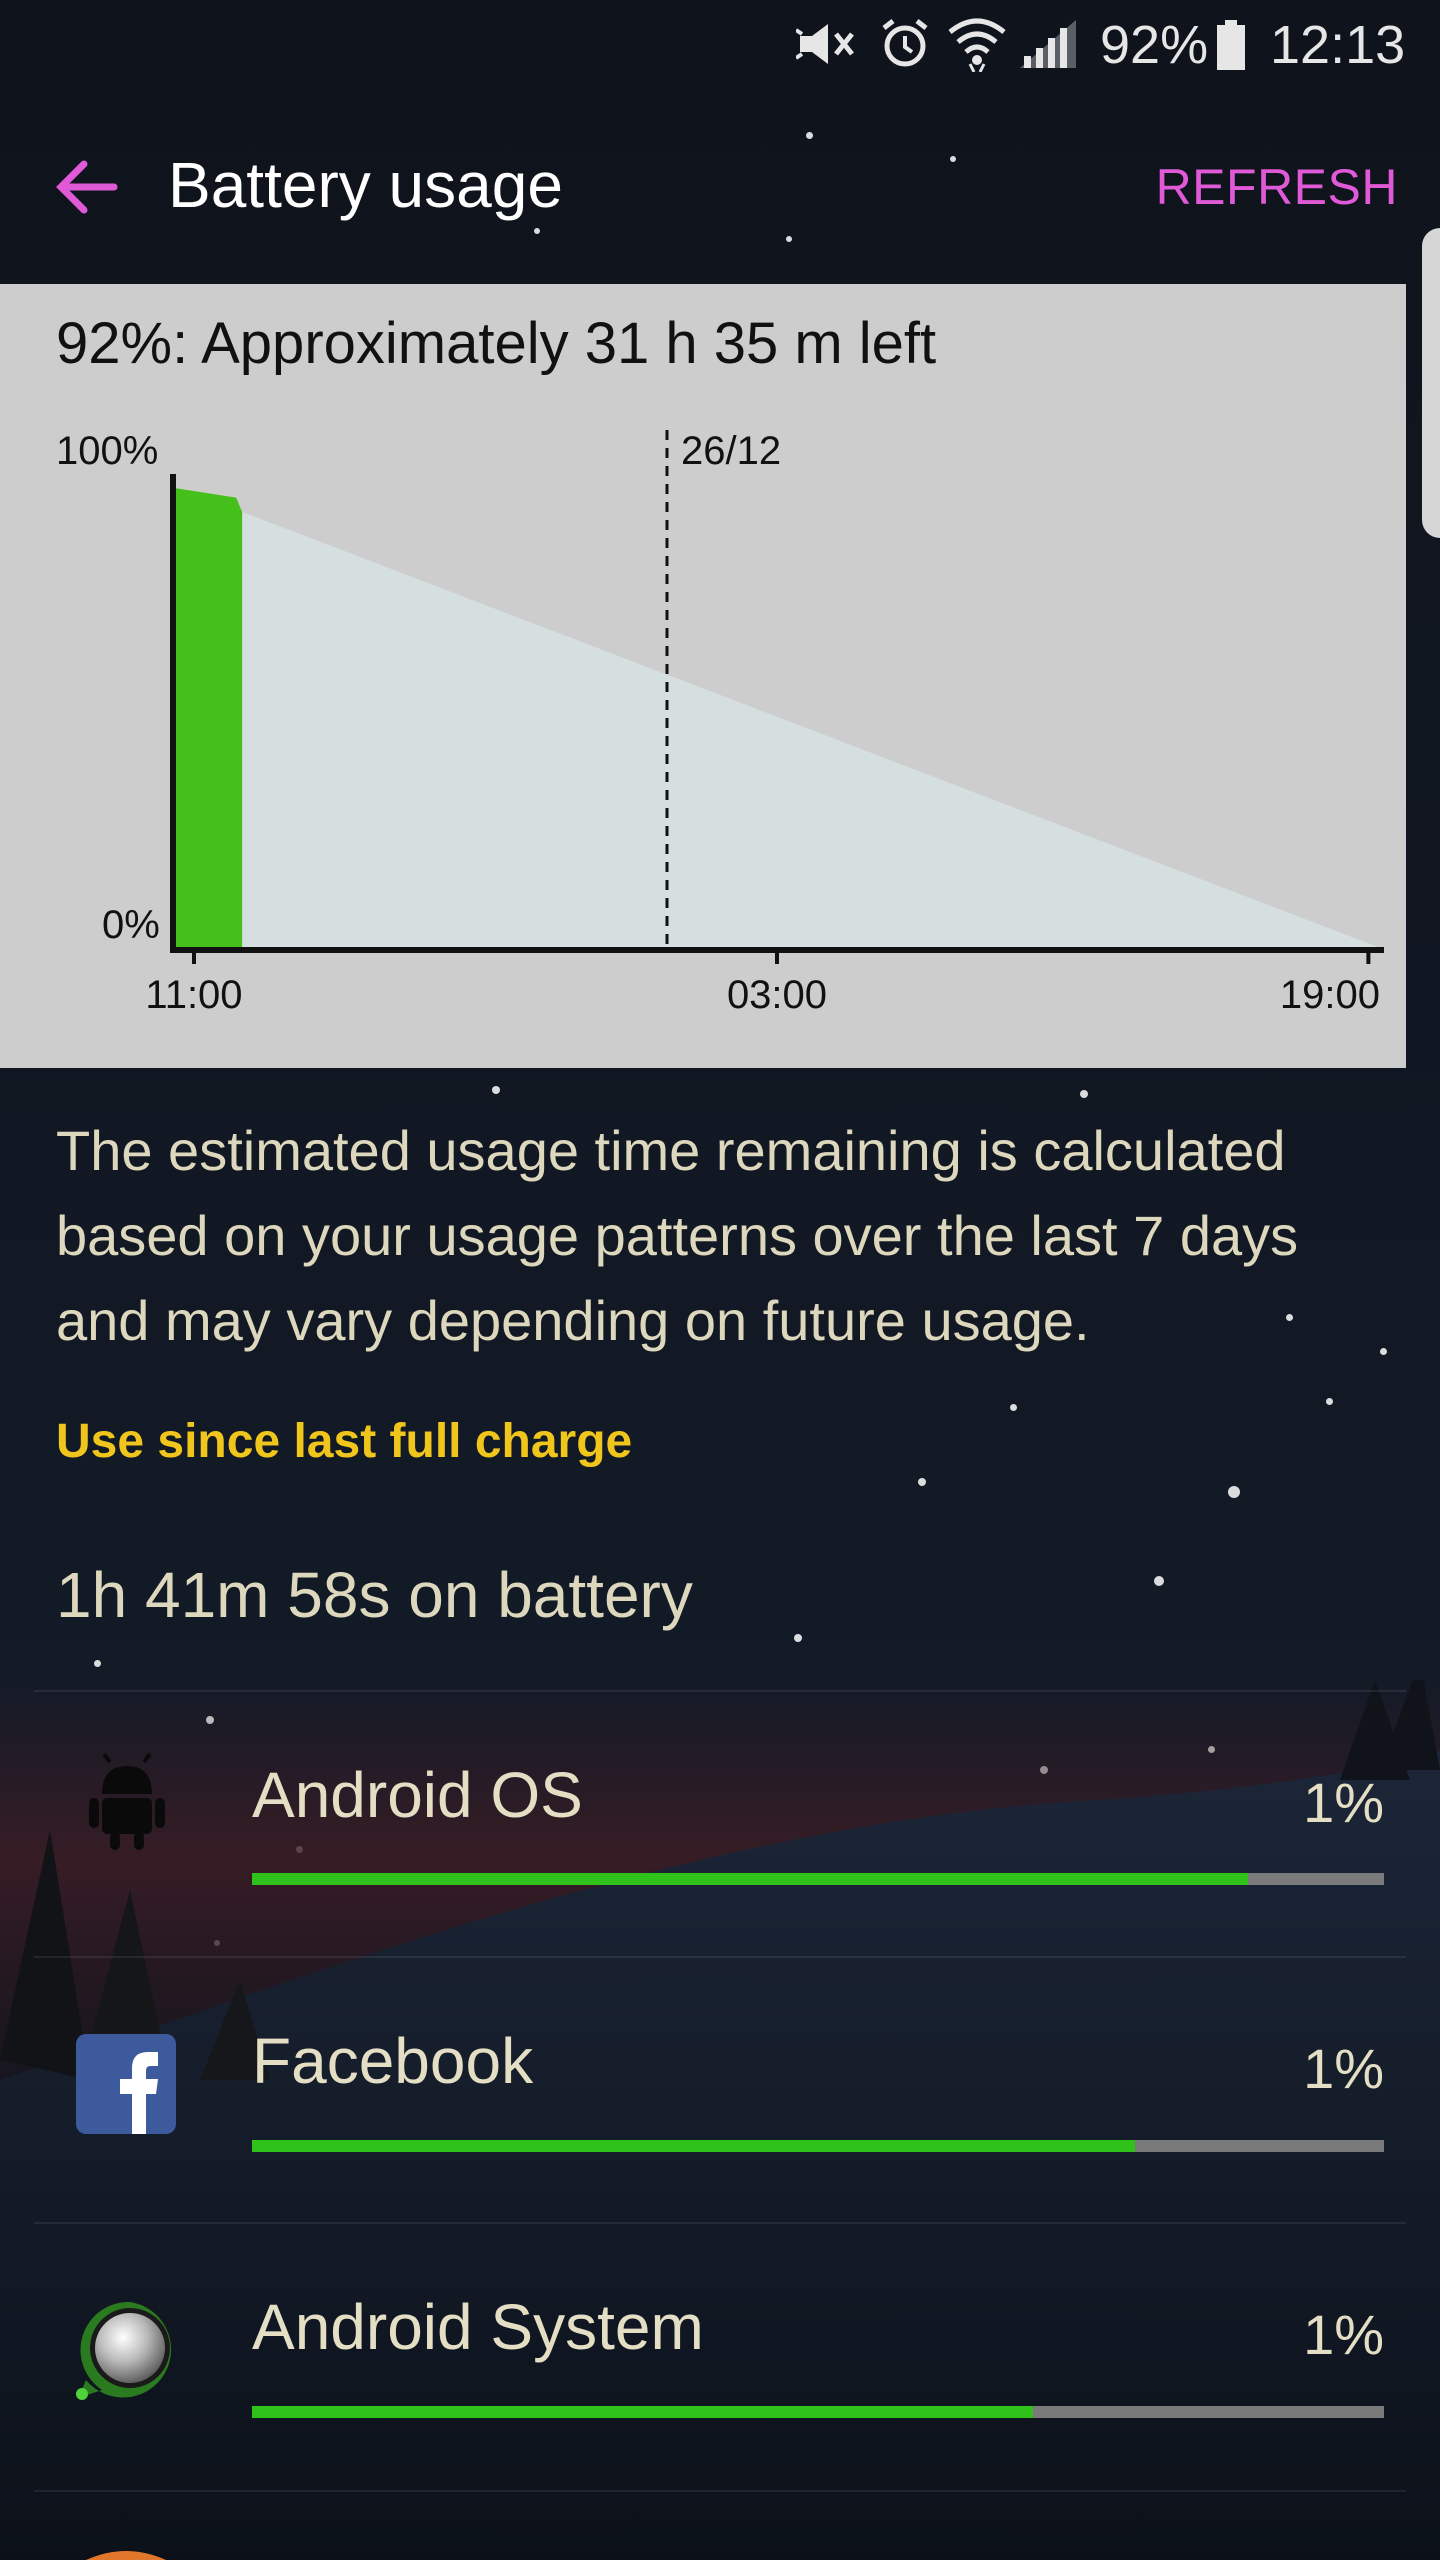  What do you see at coordinates (107, 451) in the screenshot?
I see `y-tick-label-max: 100%` at bounding box center [107, 451].